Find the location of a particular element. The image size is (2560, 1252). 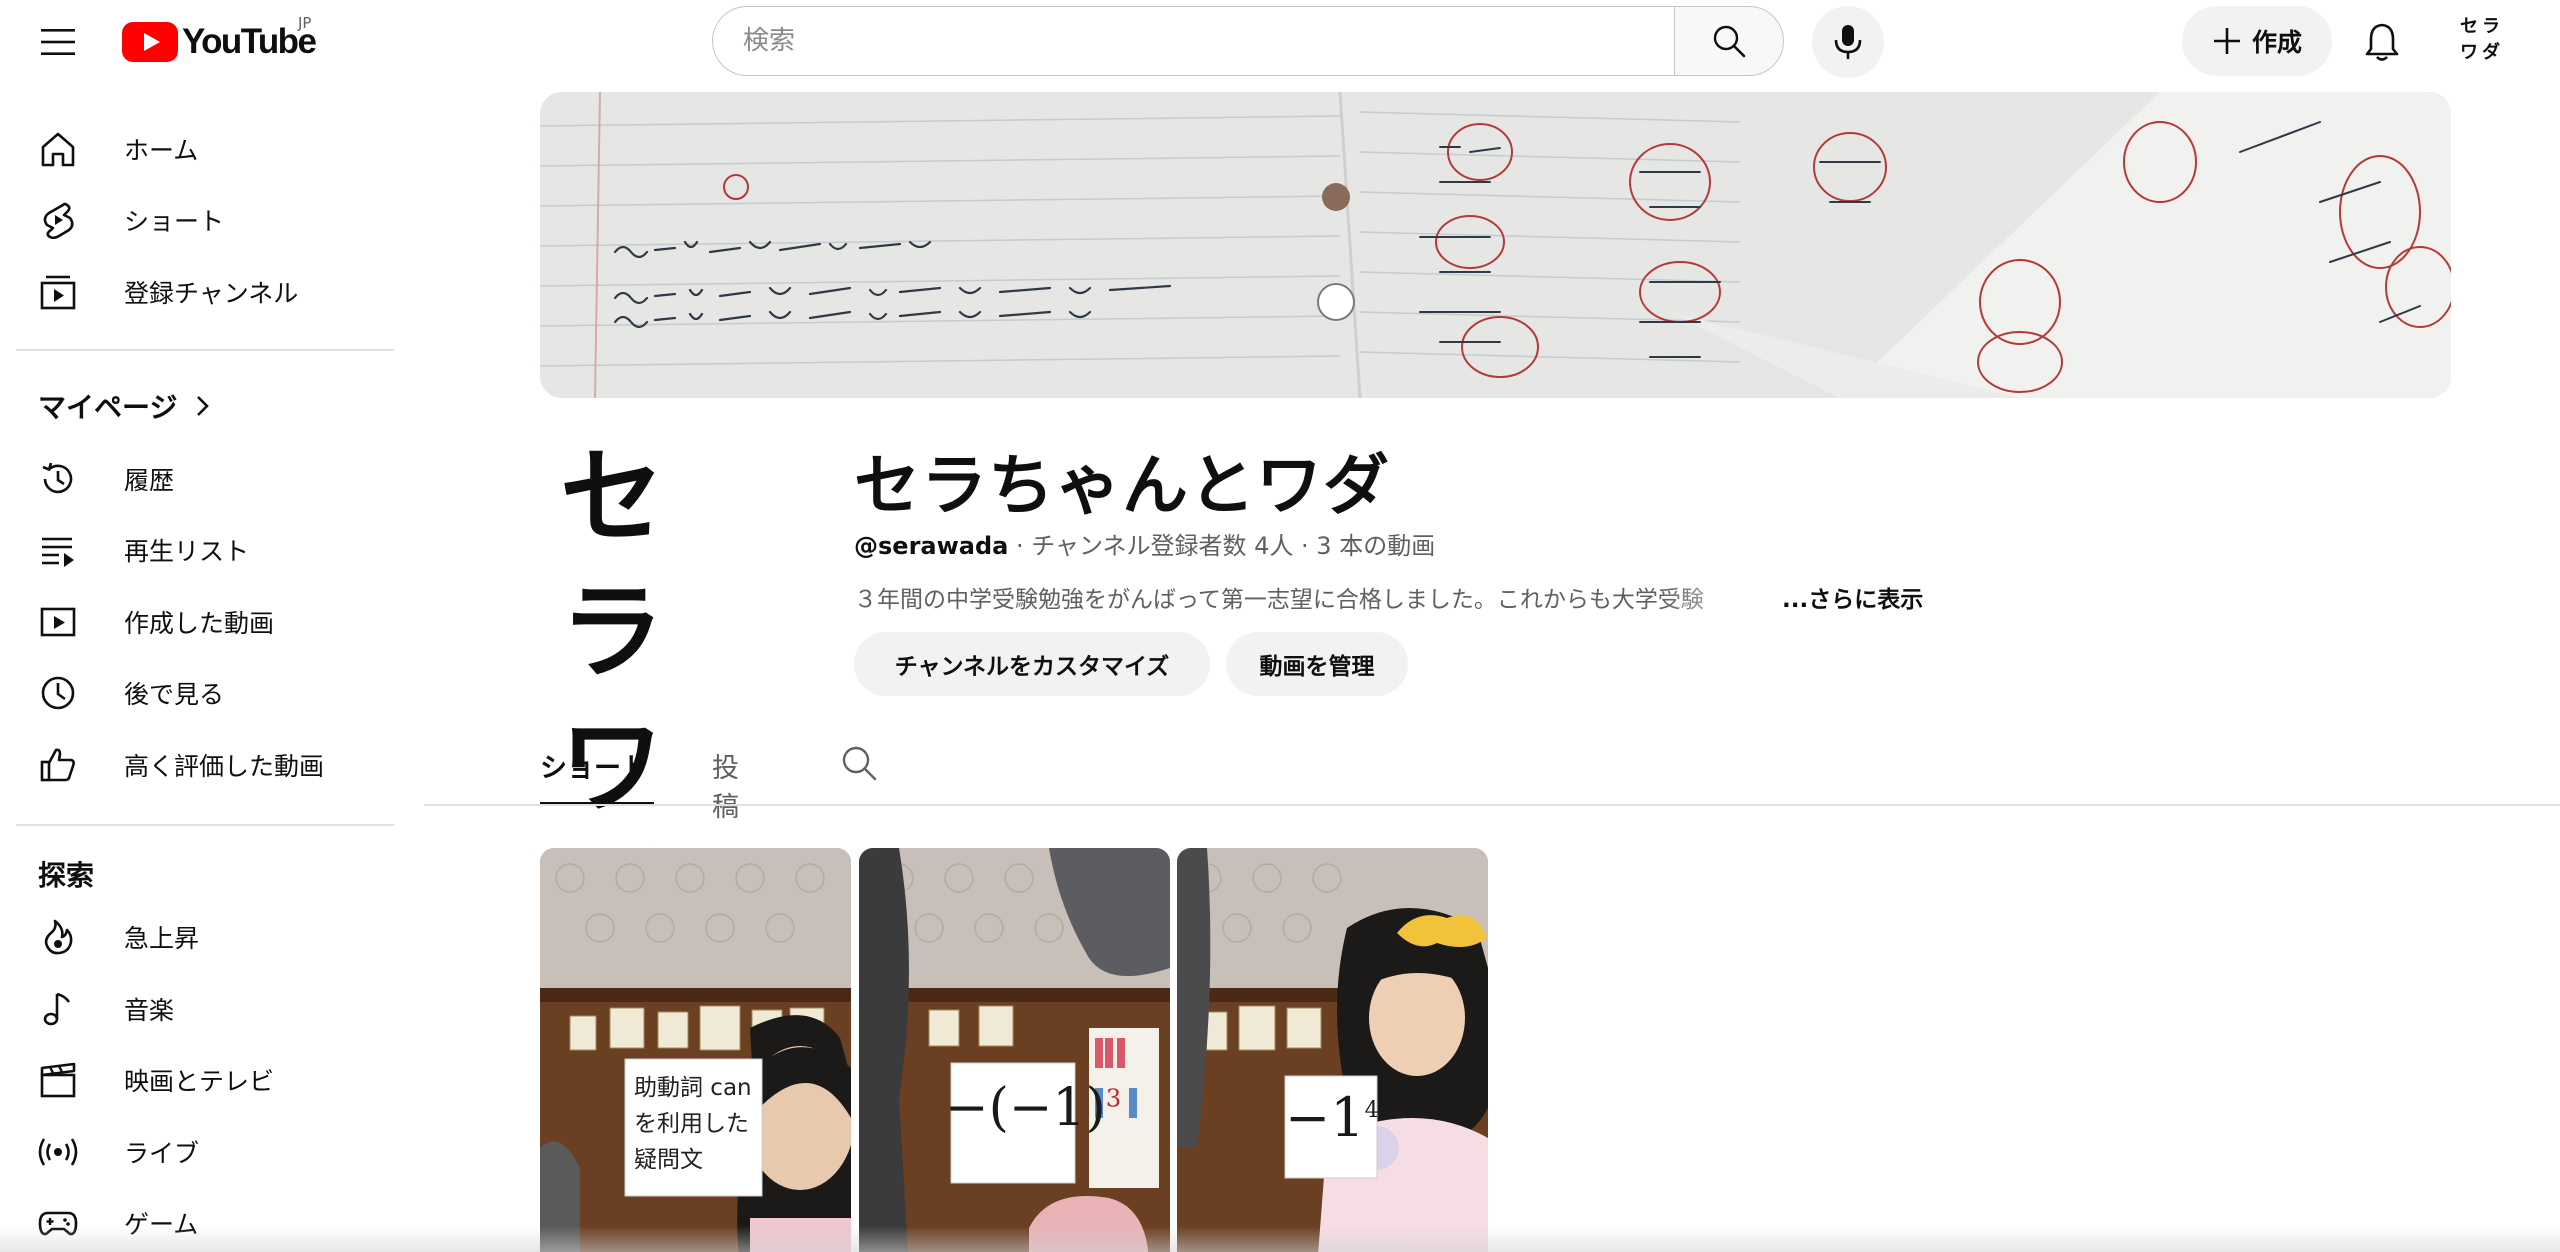

channel-meta: @serawada · チャンネル登録者数 4人 · 3 本の動画 is located at coordinates (1144, 543).